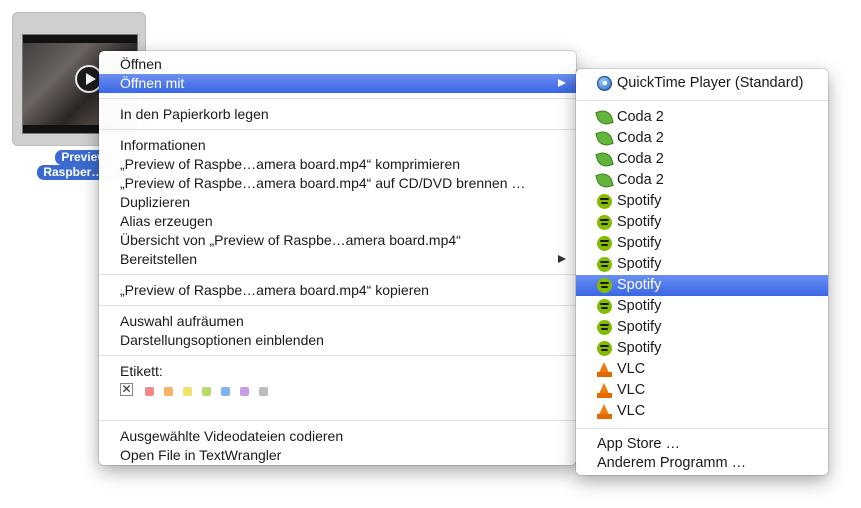 The height and width of the screenshot is (508, 861). What do you see at coordinates (182, 321) in the screenshot?
I see `menu-item-label: Auswahl aufräumen` at bounding box center [182, 321].